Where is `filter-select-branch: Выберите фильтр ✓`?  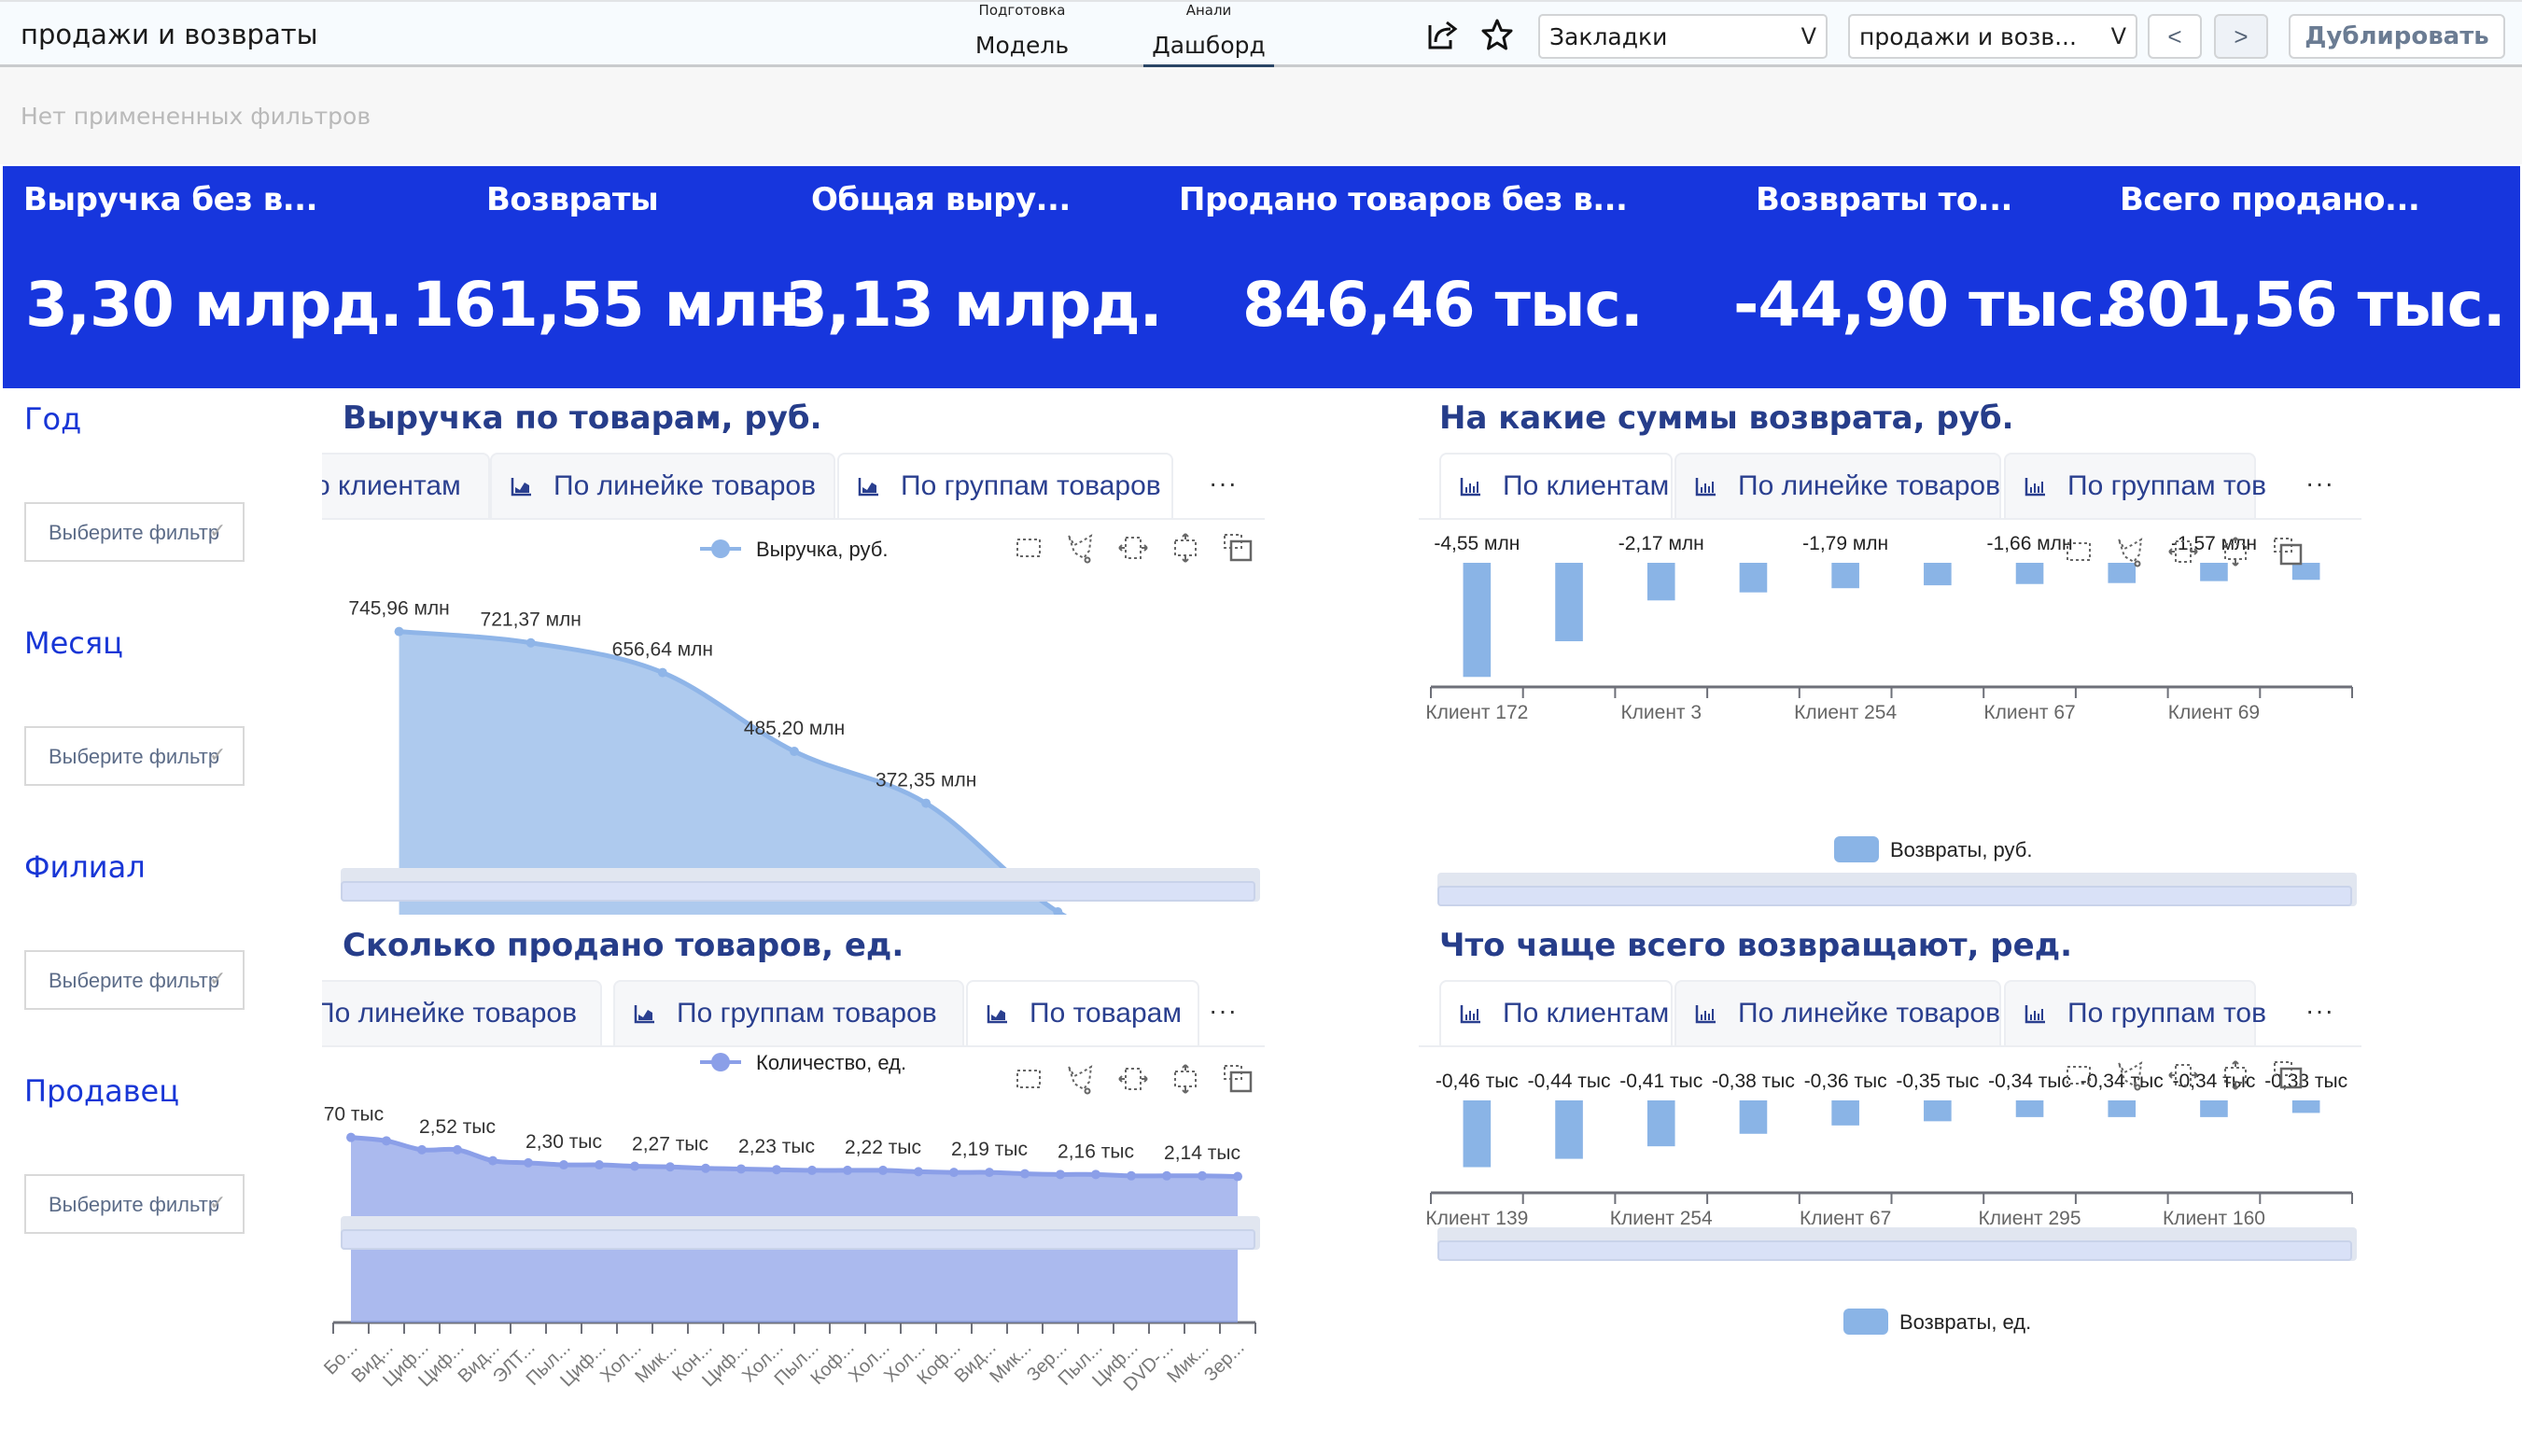
filter-select-branch: Выберите фильтр ✓ is located at coordinates (134, 980).